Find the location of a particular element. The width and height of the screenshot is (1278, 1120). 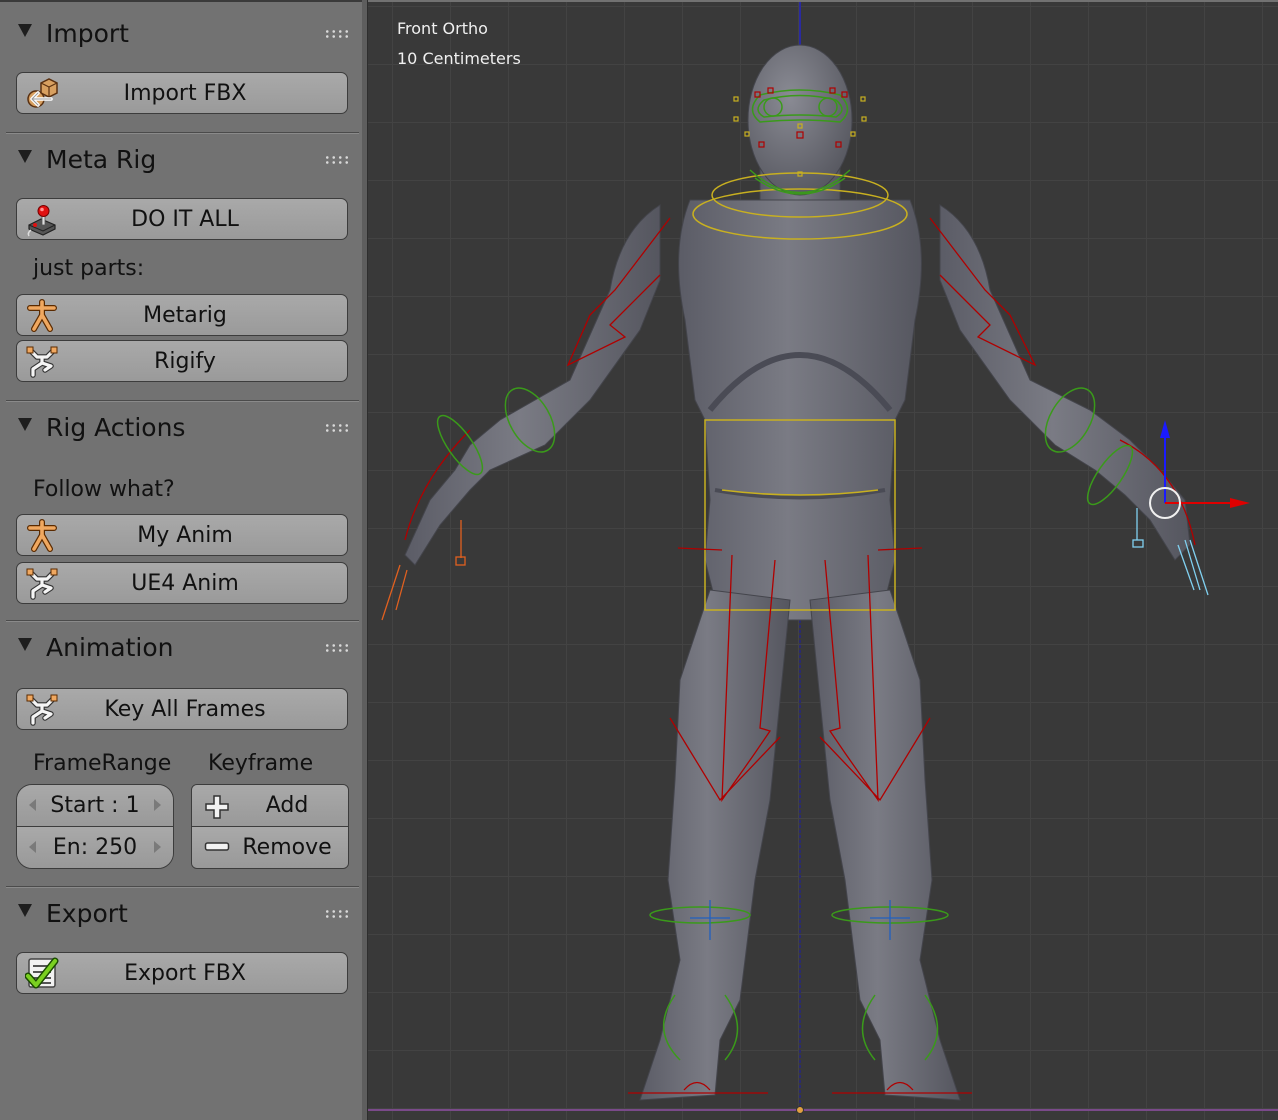

mesh-leg-left is located at coordinates (715, 845).